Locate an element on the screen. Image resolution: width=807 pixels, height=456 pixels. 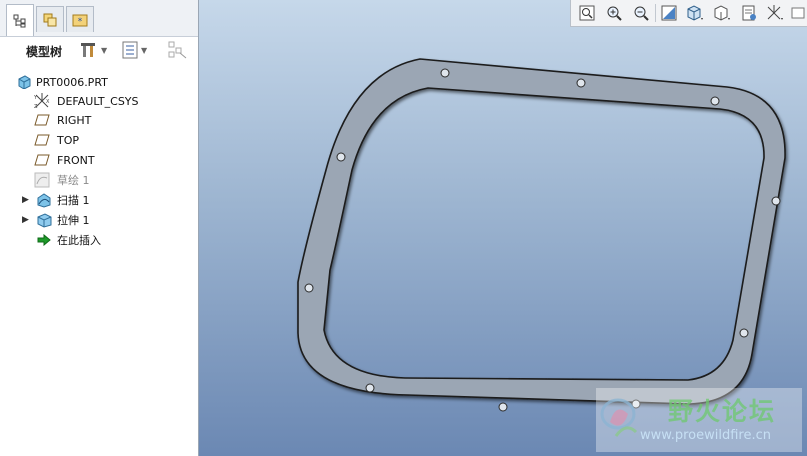
model-tree-header: 模型树 ▼ ▼ is located at coordinates (99, 51).